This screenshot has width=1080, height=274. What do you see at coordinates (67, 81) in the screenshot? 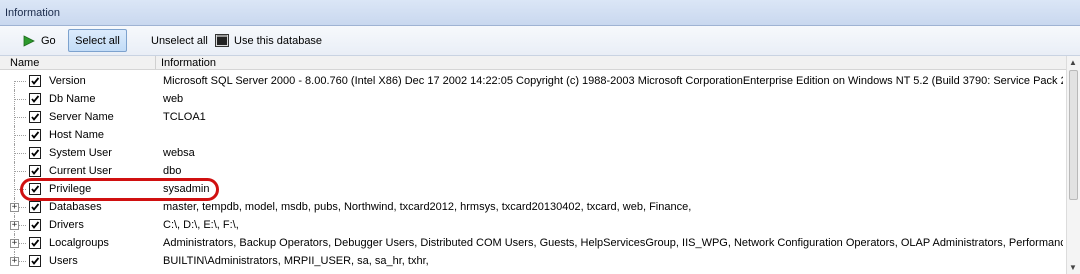
I see `row-label: Version` at bounding box center [67, 81].